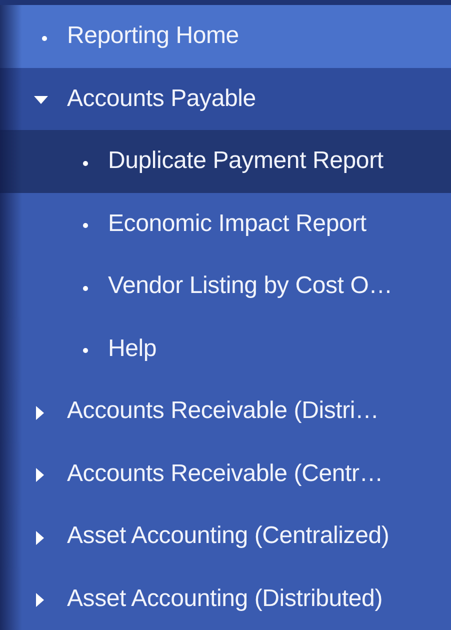  I want to click on tree-item: Duplicate Payment Report, so click(225, 161).